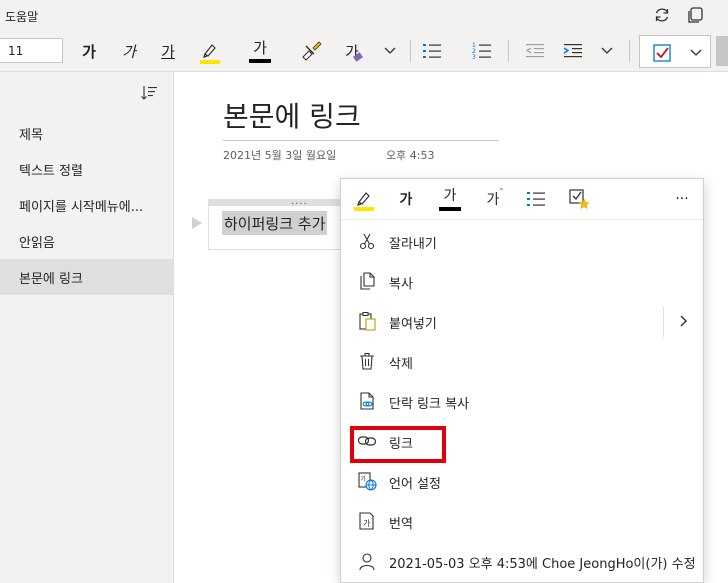 The height and width of the screenshot is (583, 728). I want to click on menu-item-label: 번역, so click(401, 524).